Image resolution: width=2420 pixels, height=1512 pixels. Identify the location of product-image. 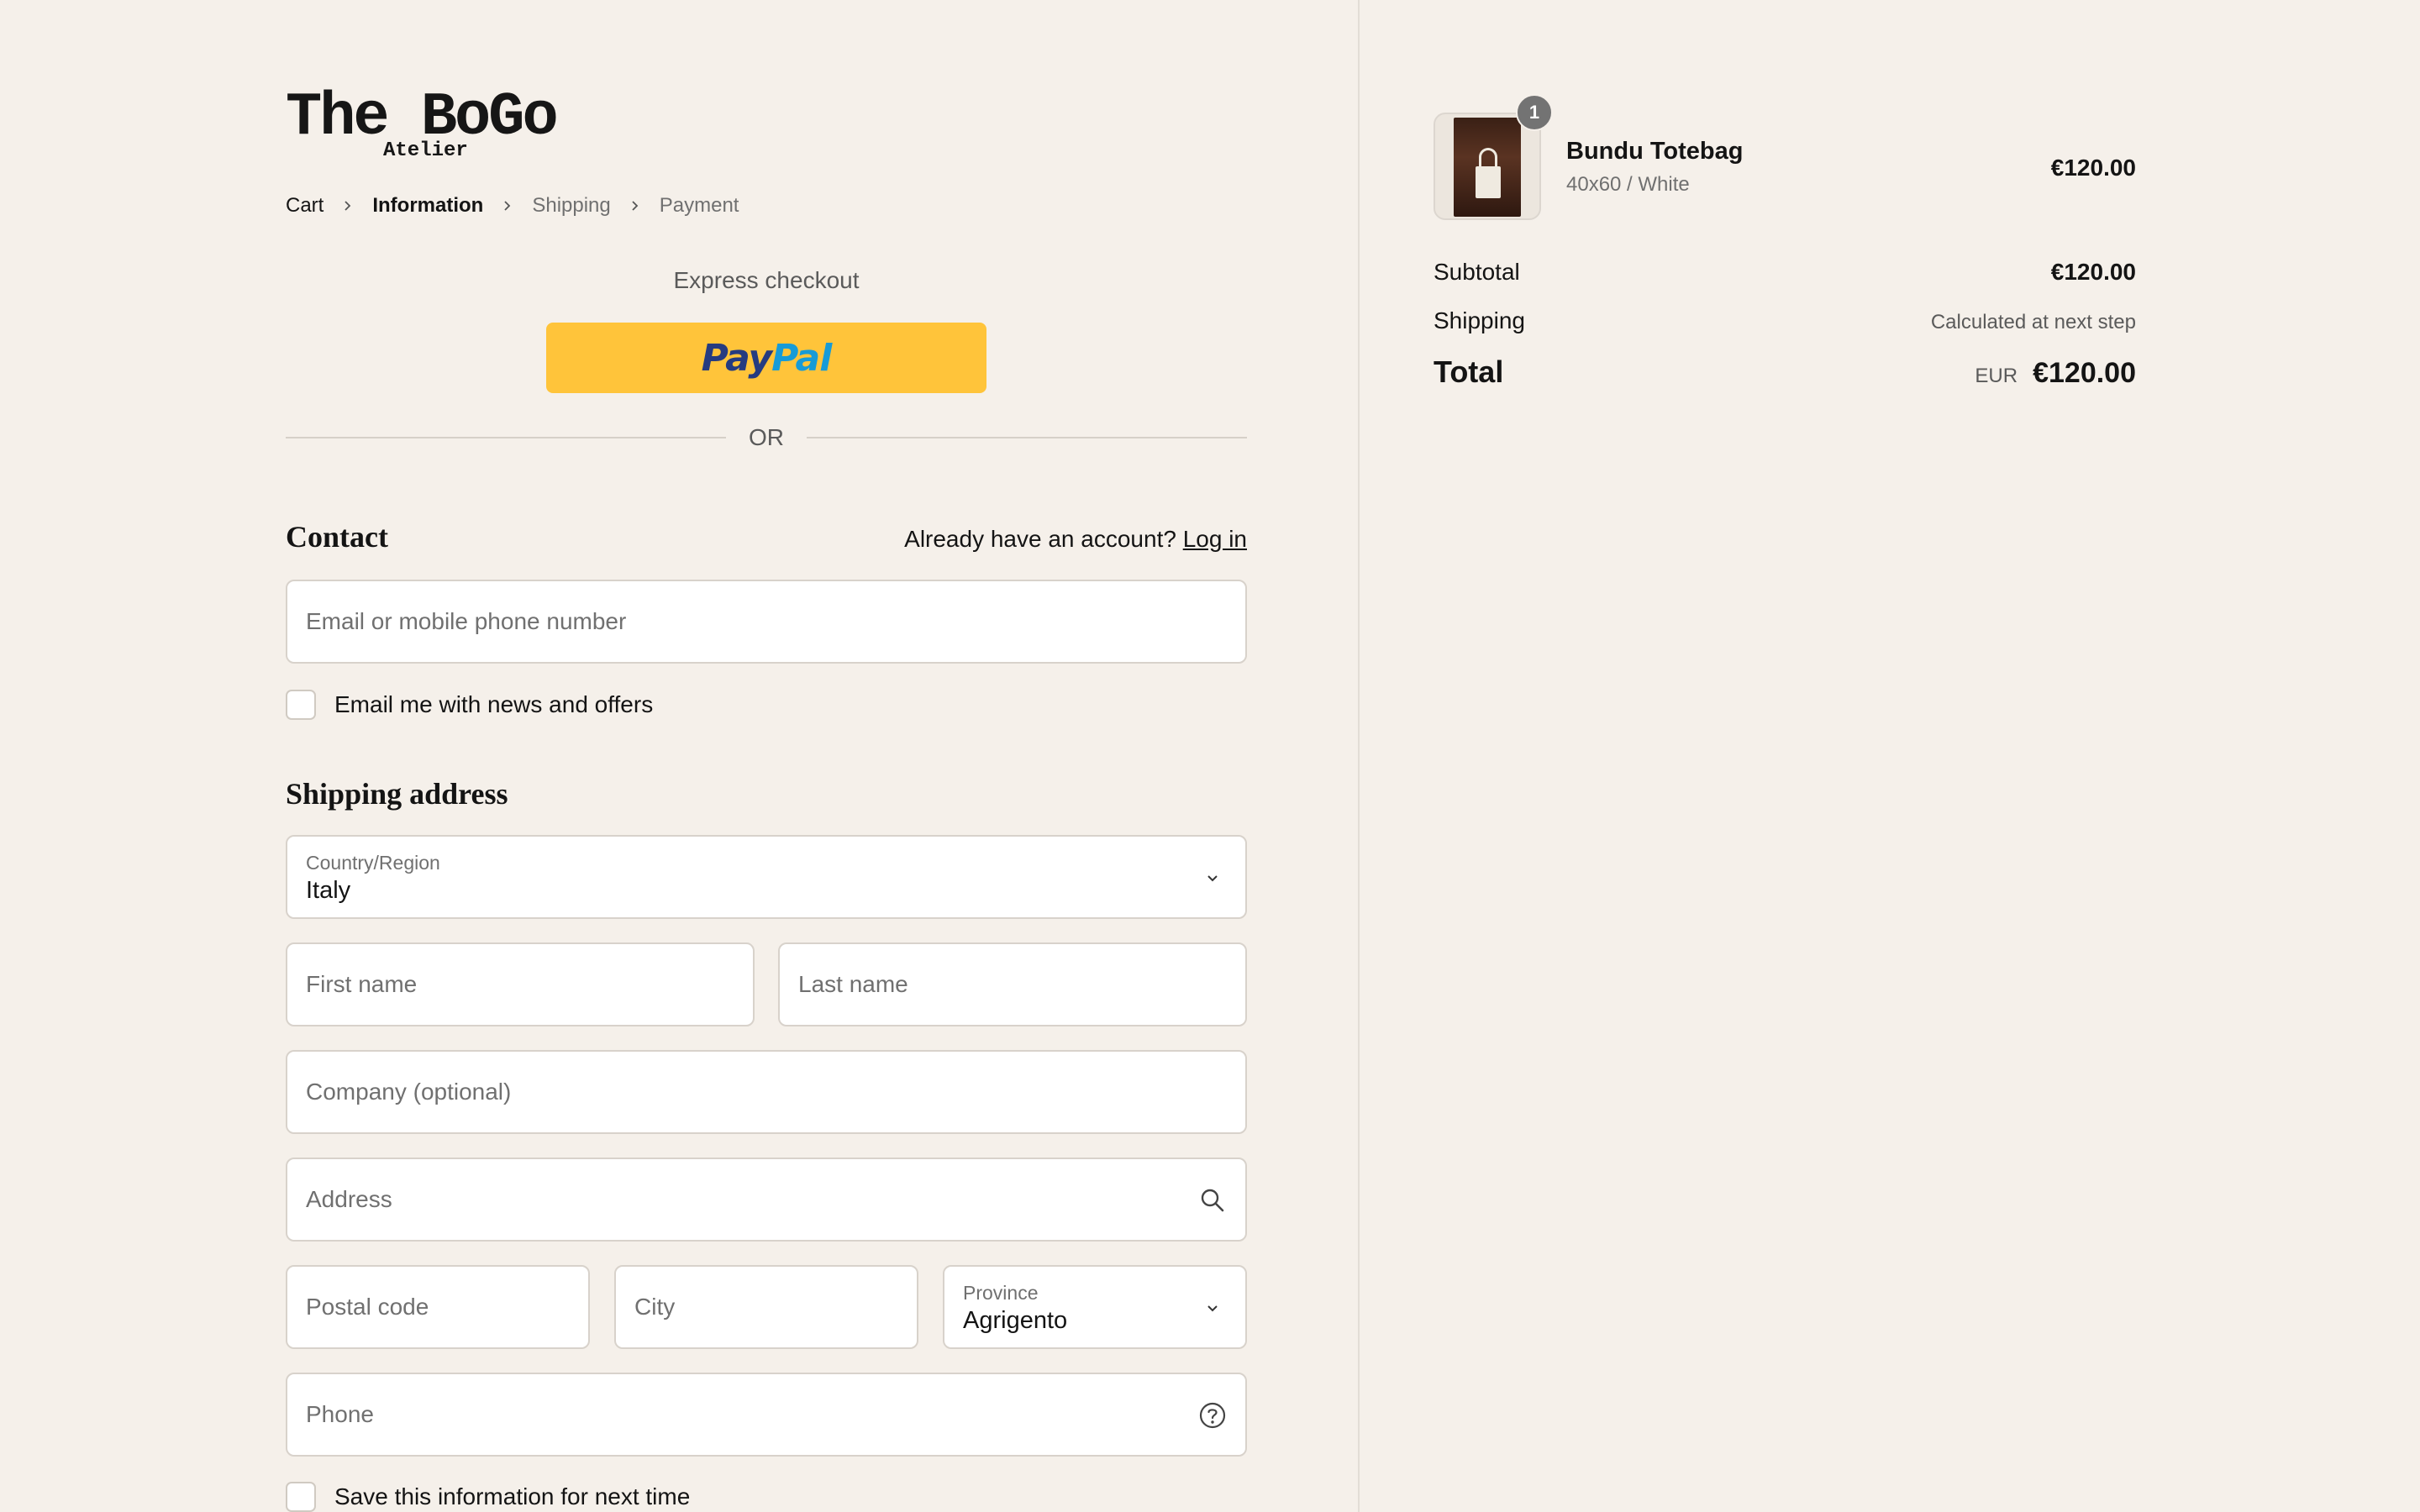
(1487, 167).